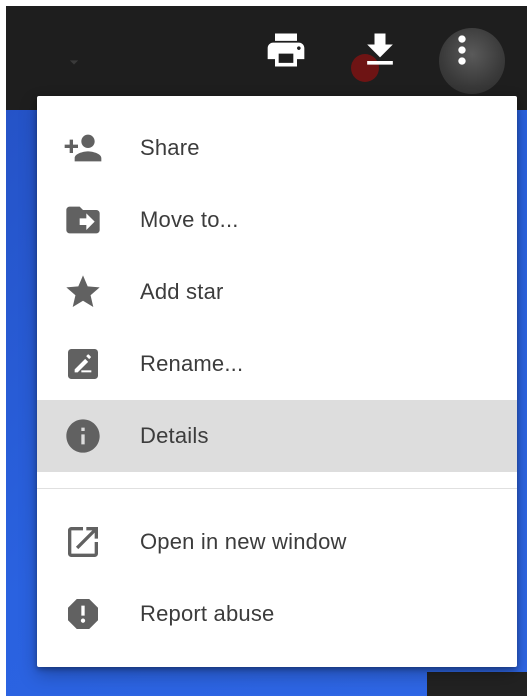 This screenshot has height=696, width=527. What do you see at coordinates (83, 364) in the screenshot?
I see `rename-icon` at bounding box center [83, 364].